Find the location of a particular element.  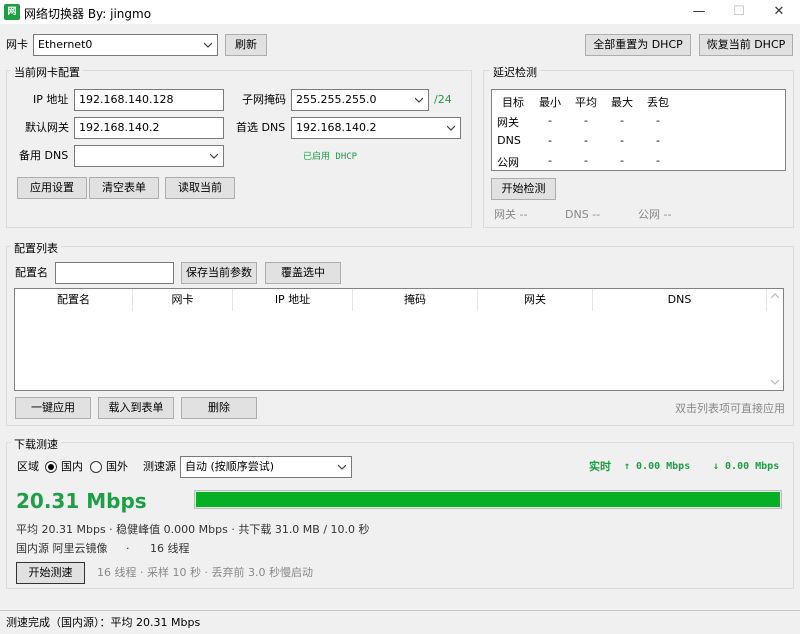

mask-select-value: 255.255.255.0 is located at coordinates (336, 99).